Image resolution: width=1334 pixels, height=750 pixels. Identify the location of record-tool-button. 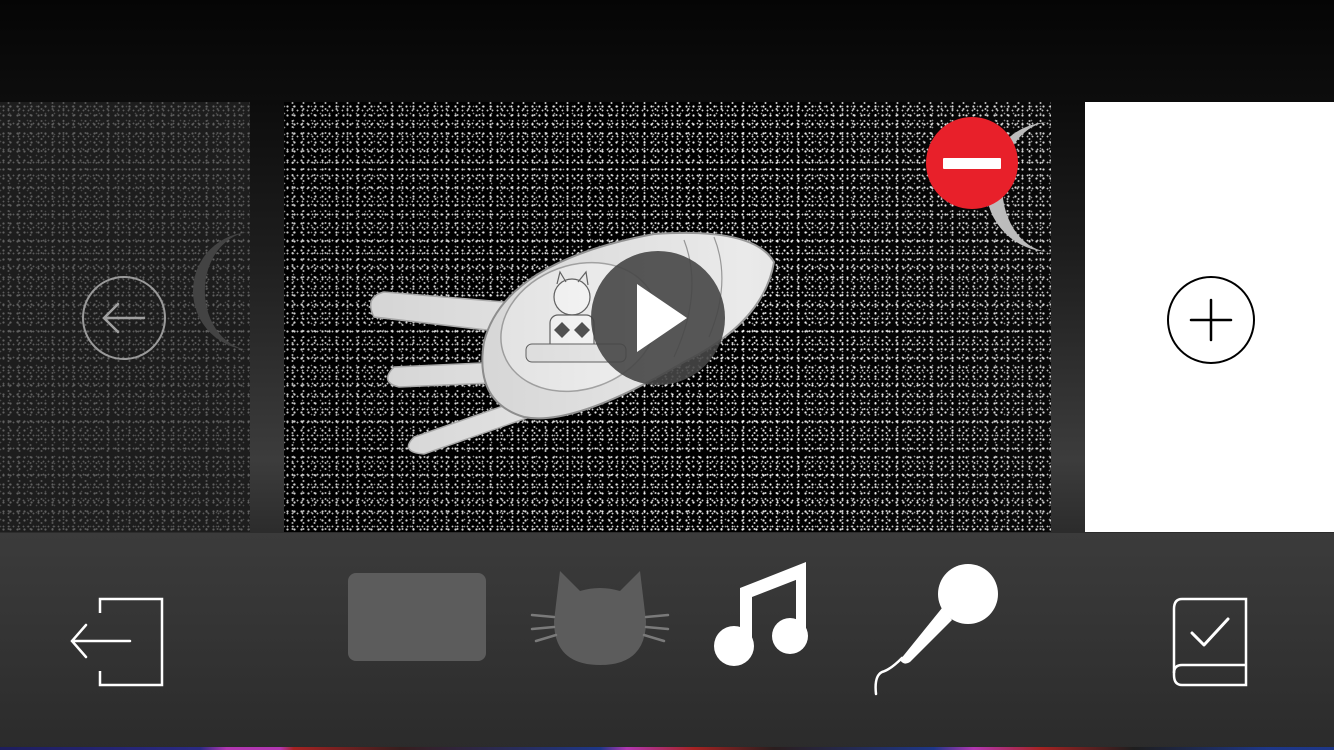
(936, 630).